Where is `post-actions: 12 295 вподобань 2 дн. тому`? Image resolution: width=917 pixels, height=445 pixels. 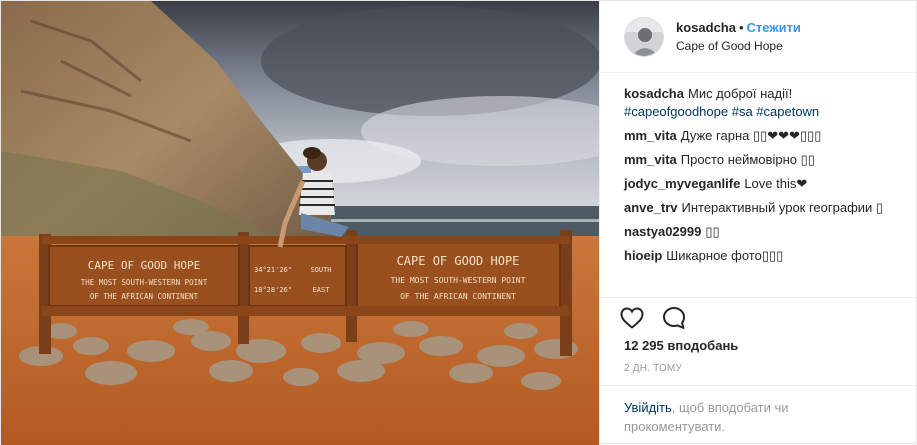 post-actions: 12 295 вподобань 2 дн. тому is located at coordinates (758, 335).